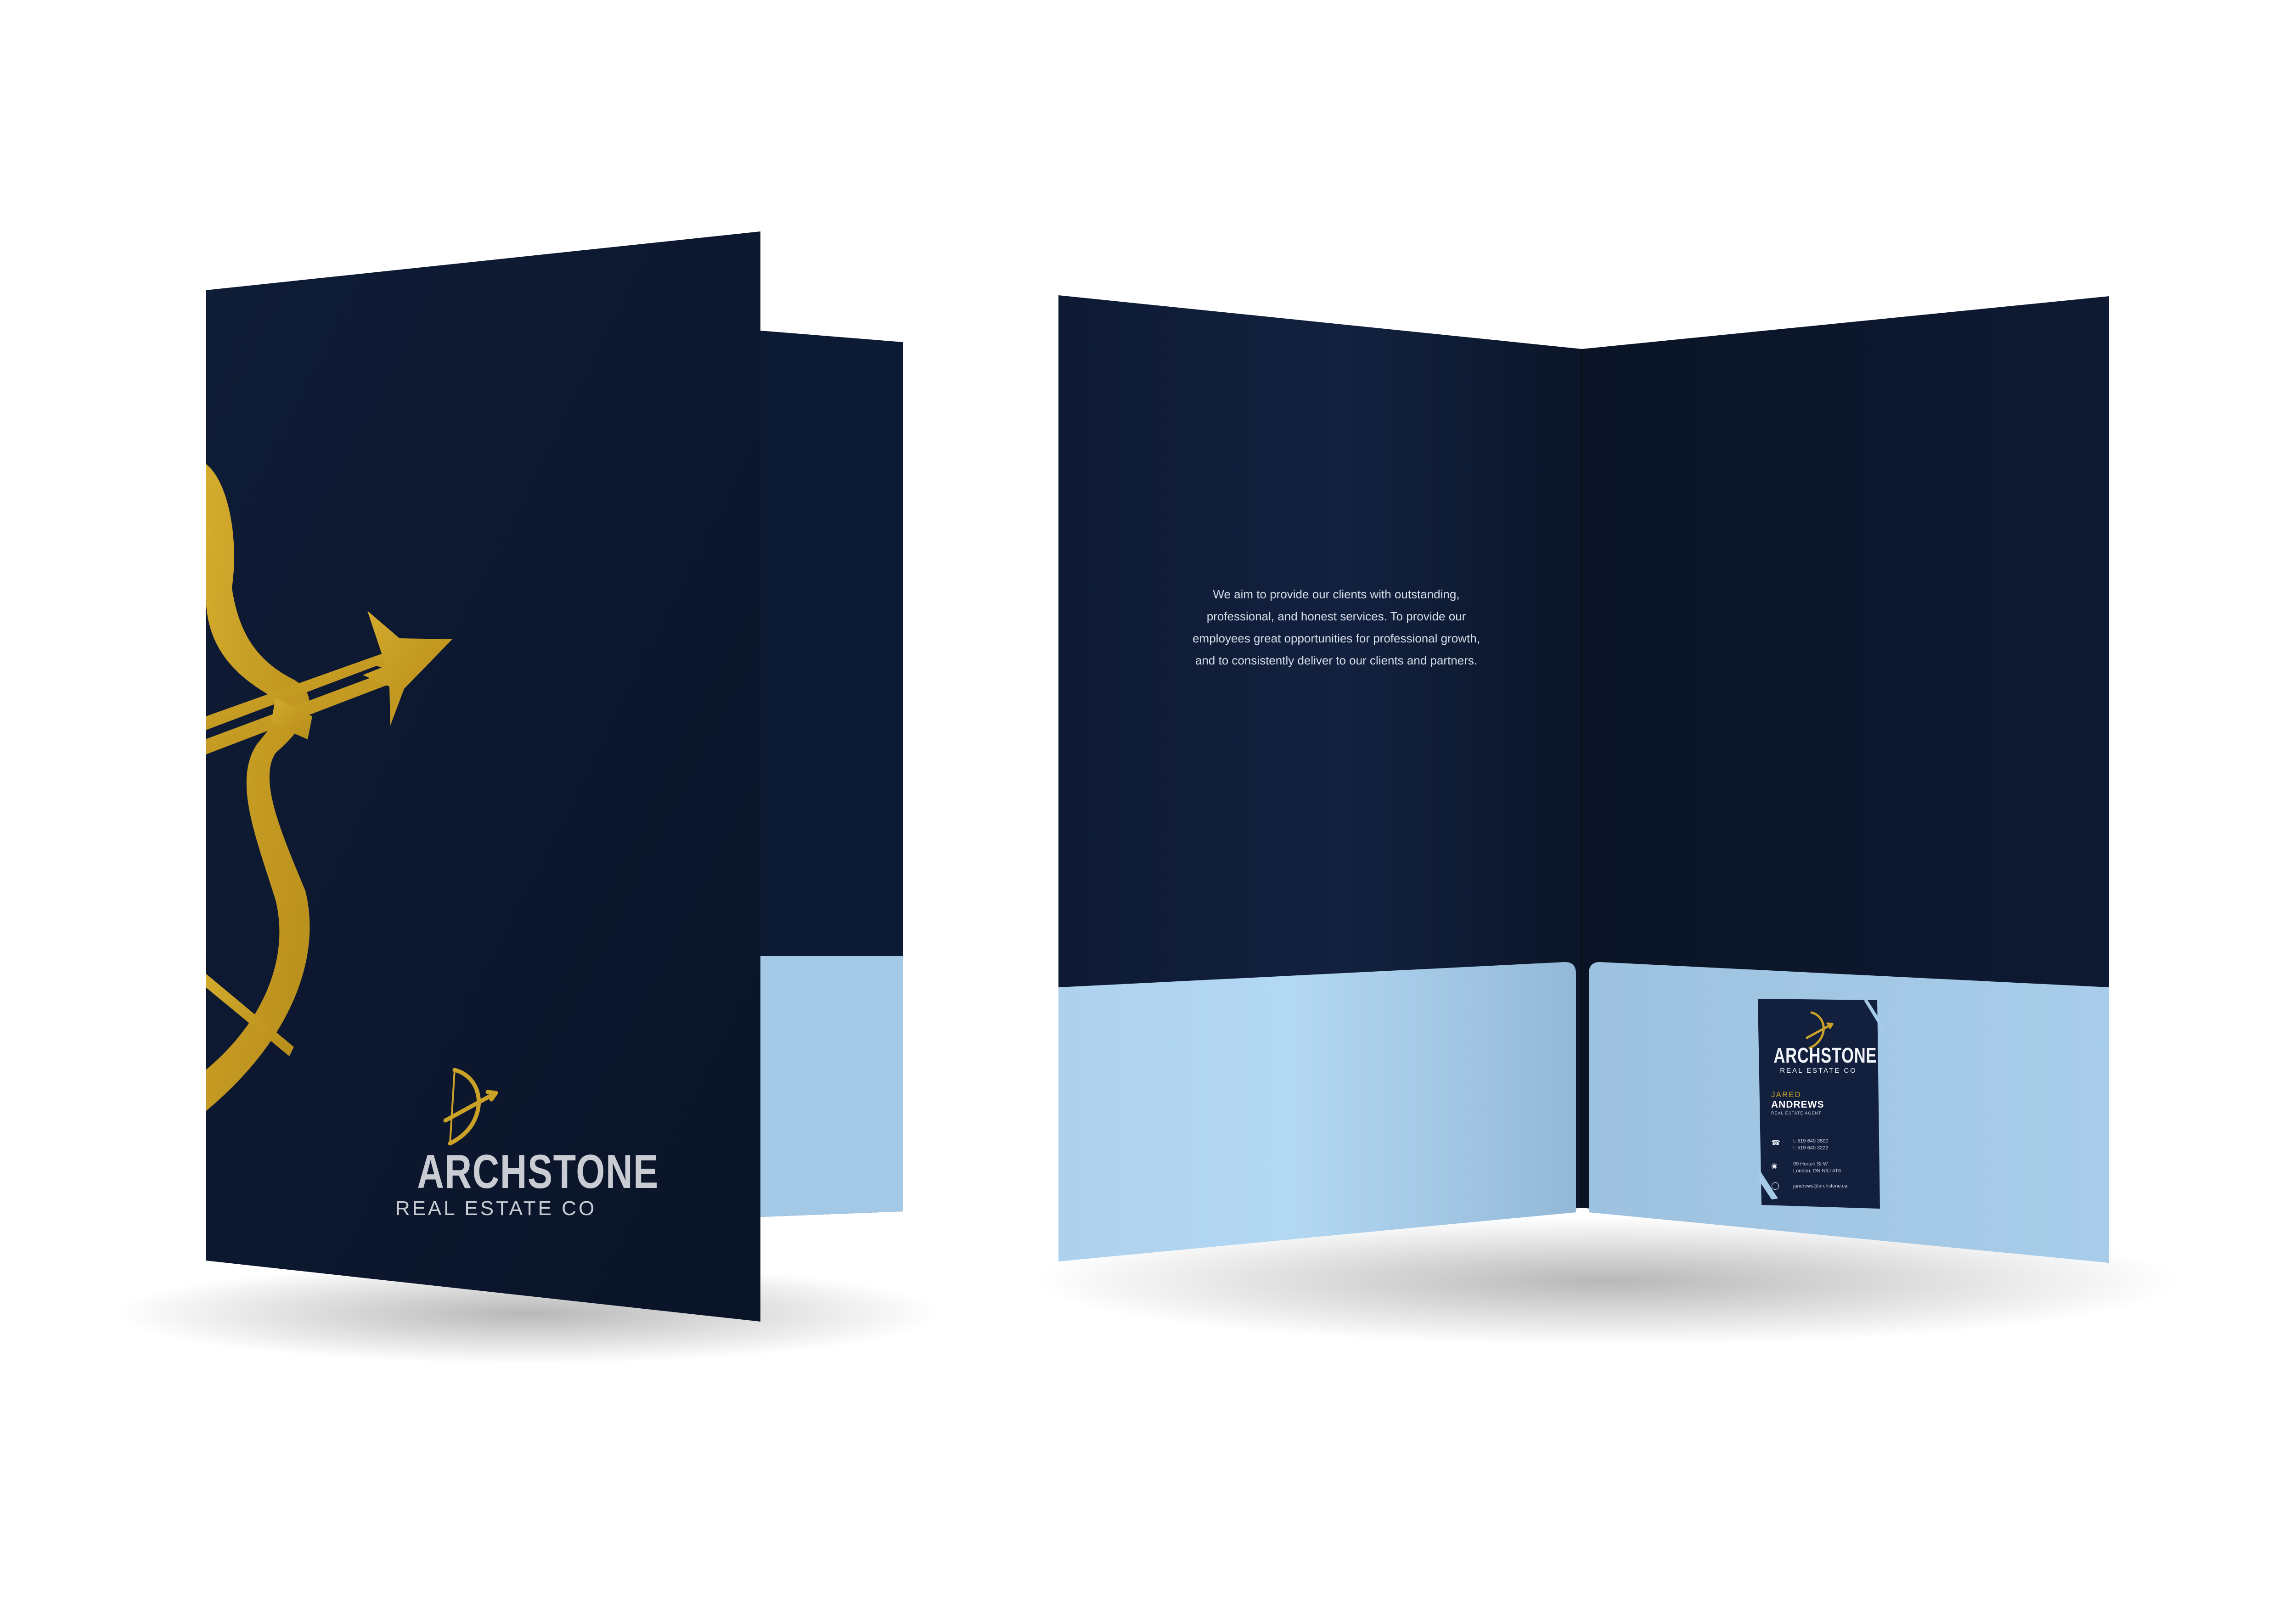 Image resolution: width=2296 pixels, height=1621 pixels. What do you see at coordinates (831, 1086) in the screenshot?
I see `folder-back-pocket` at bounding box center [831, 1086].